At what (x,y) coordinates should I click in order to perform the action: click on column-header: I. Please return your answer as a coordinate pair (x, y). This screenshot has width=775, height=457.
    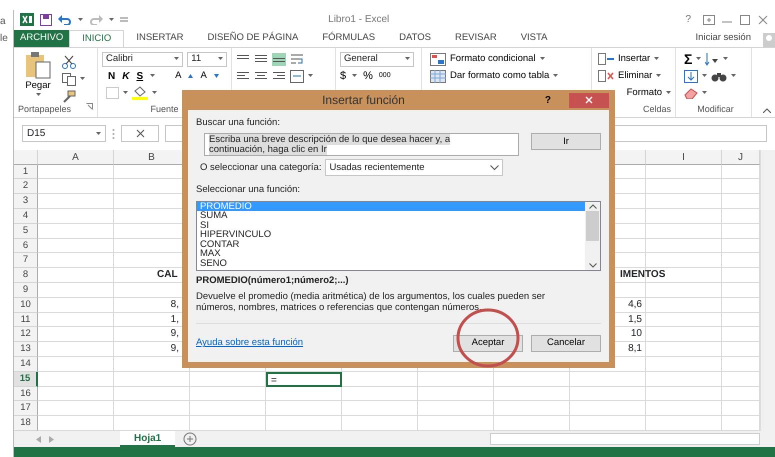
    Looking at the image, I should click on (684, 157).